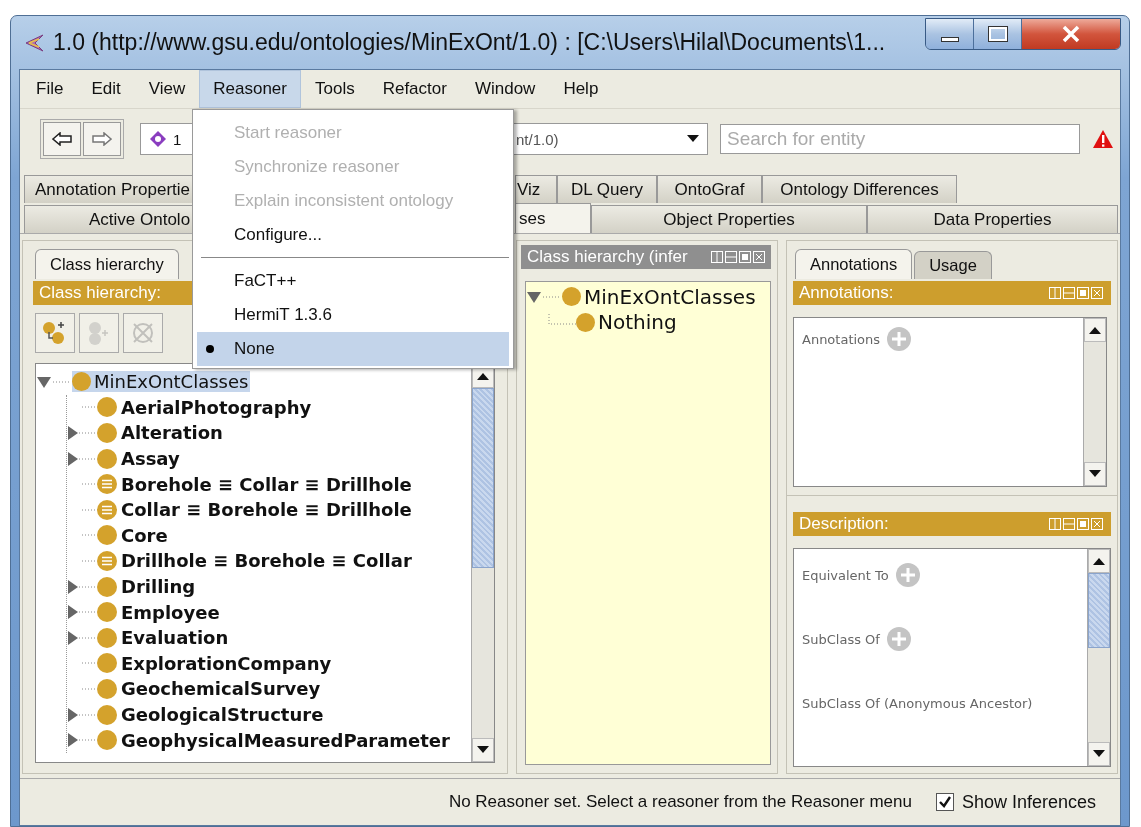 The image size is (1141, 827). I want to click on minimize-button, so click(950, 34).